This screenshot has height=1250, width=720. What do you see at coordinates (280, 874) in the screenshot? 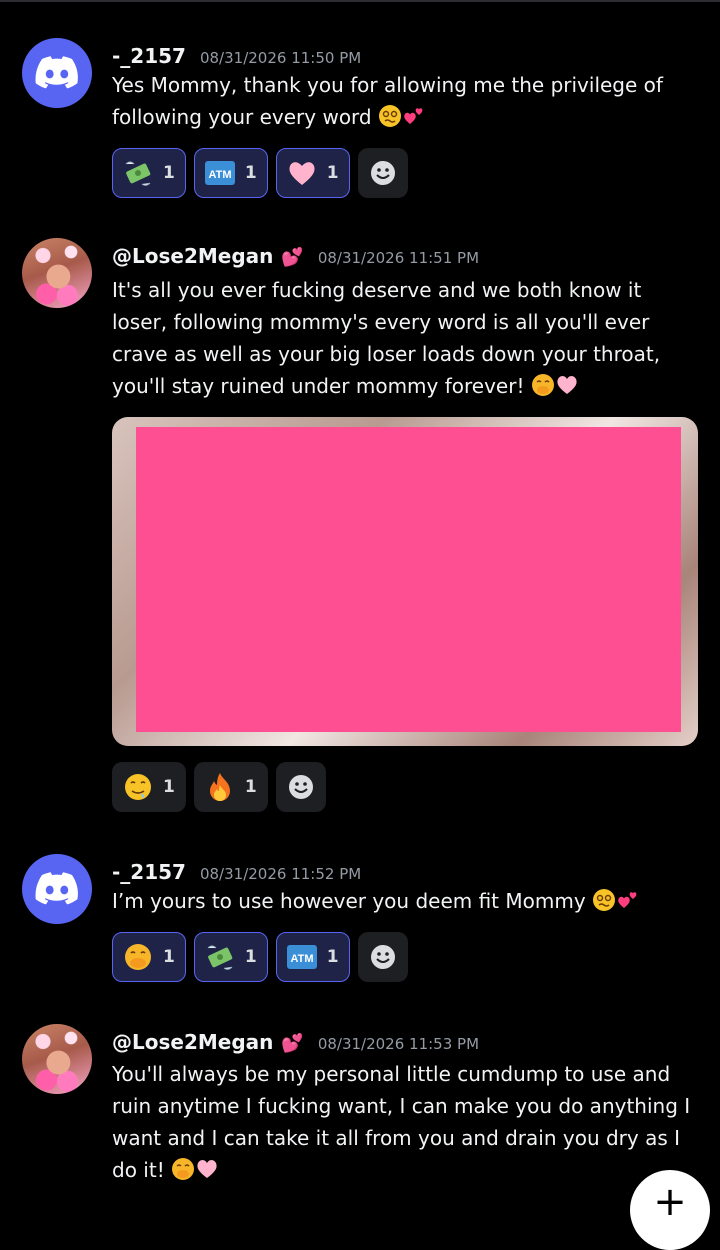
I see `timestamp: 08/31/2026 11:52 PM` at bounding box center [280, 874].